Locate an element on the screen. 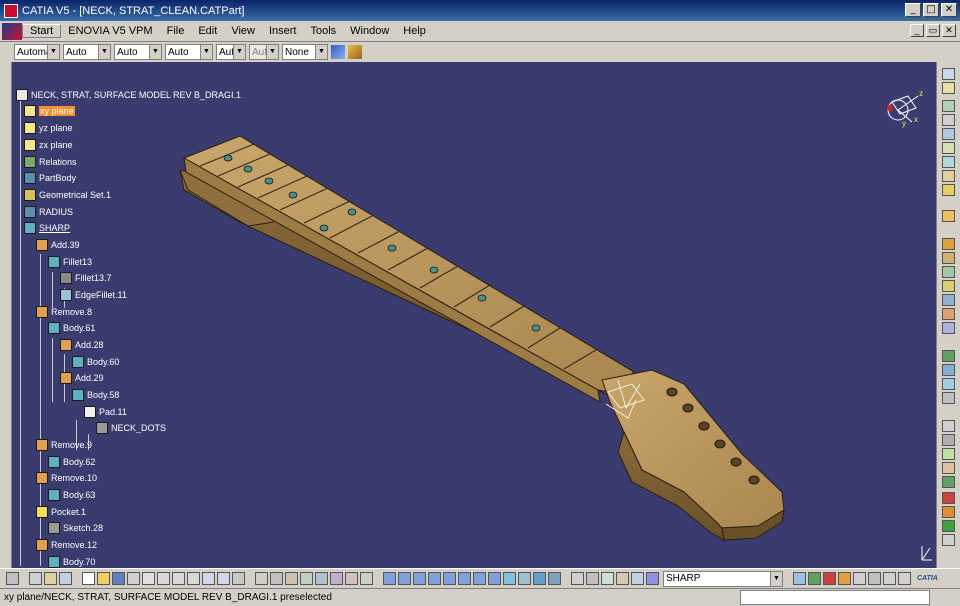 The image size is (960, 606). line-thickness-combo: Auto ▼ is located at coordinates (138, 52).